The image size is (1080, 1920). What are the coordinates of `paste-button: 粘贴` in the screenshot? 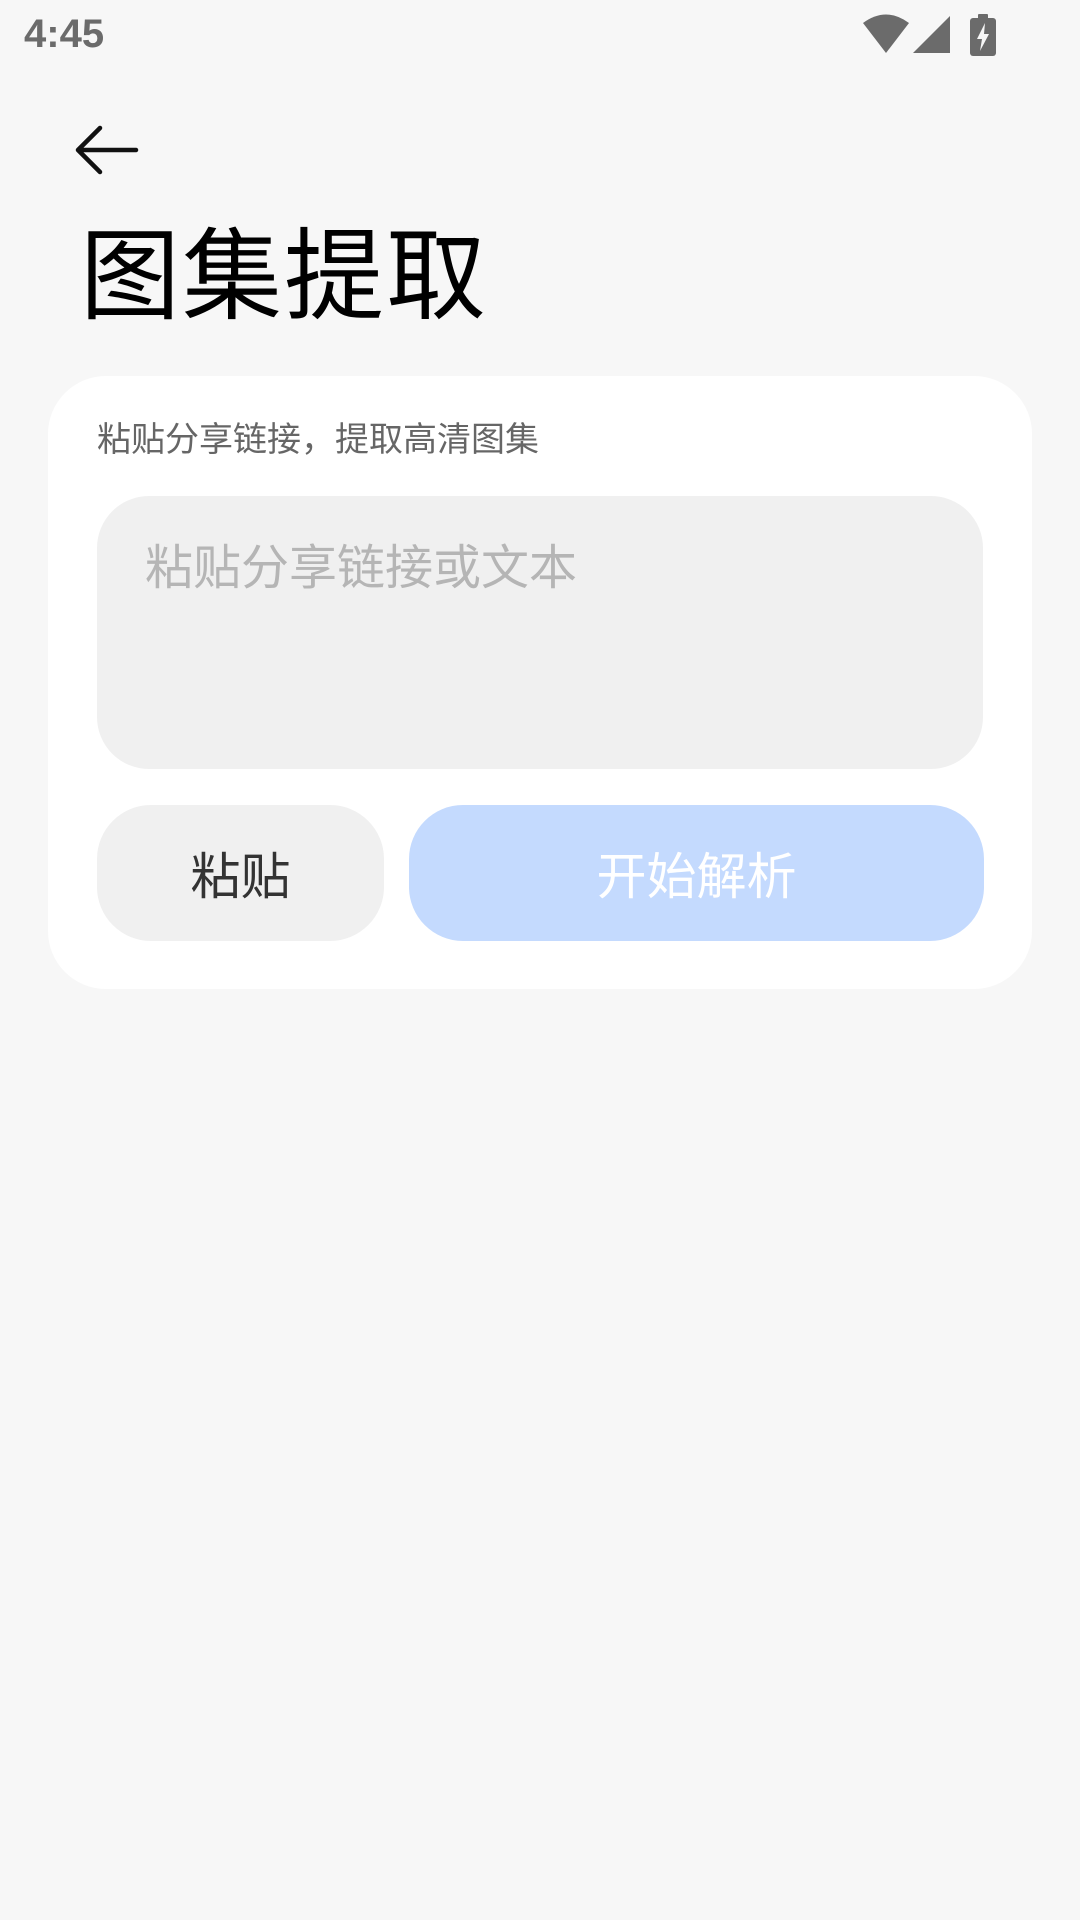 It's located at (240, 873).